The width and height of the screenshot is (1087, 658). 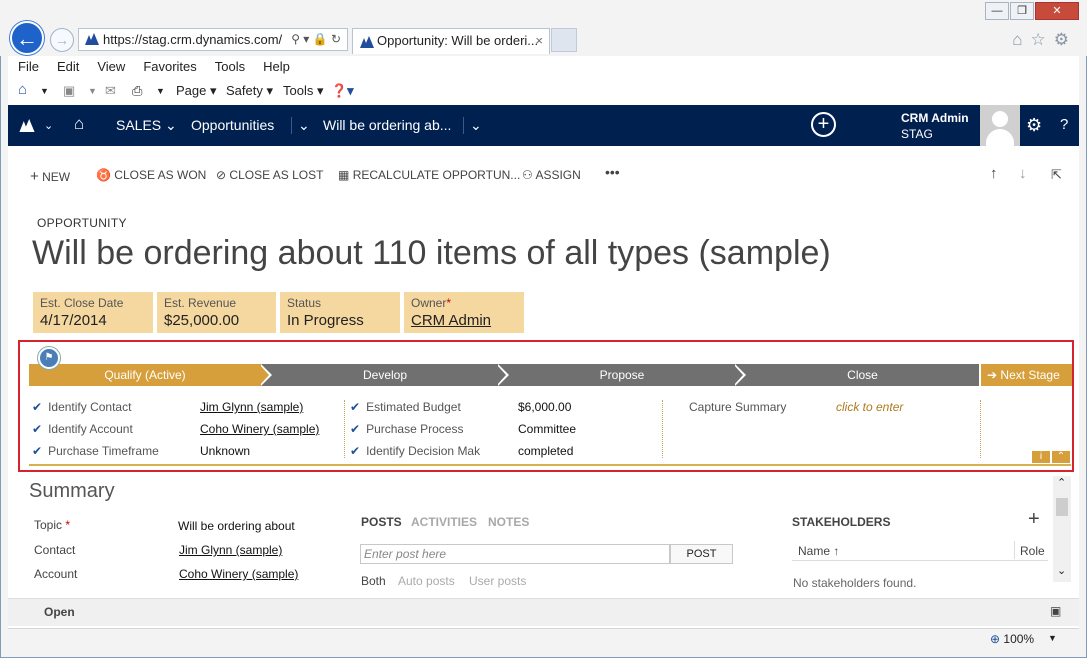 I want to click on avatar, so click(x=1000, y=125).